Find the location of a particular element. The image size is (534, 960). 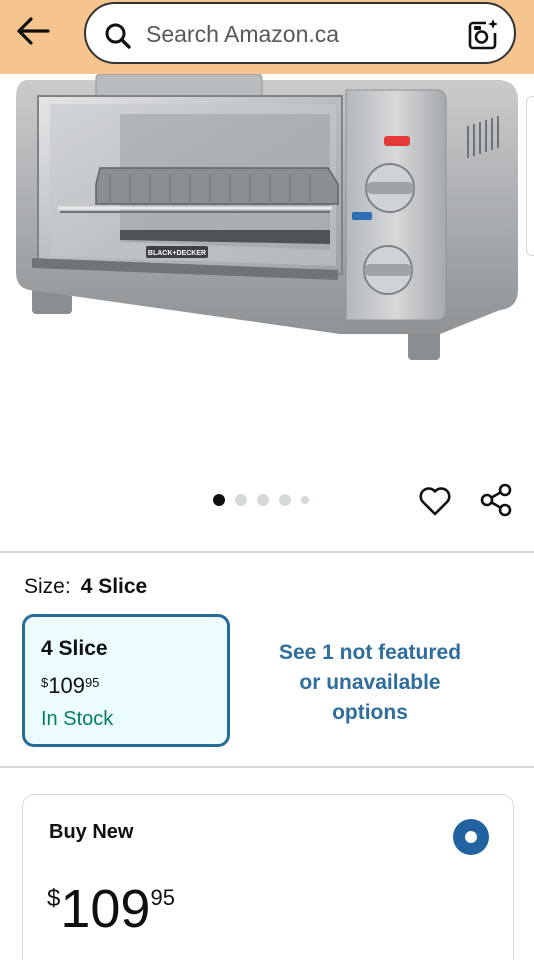

buy-new-price: $10995 is located at coordinates (111, 909).